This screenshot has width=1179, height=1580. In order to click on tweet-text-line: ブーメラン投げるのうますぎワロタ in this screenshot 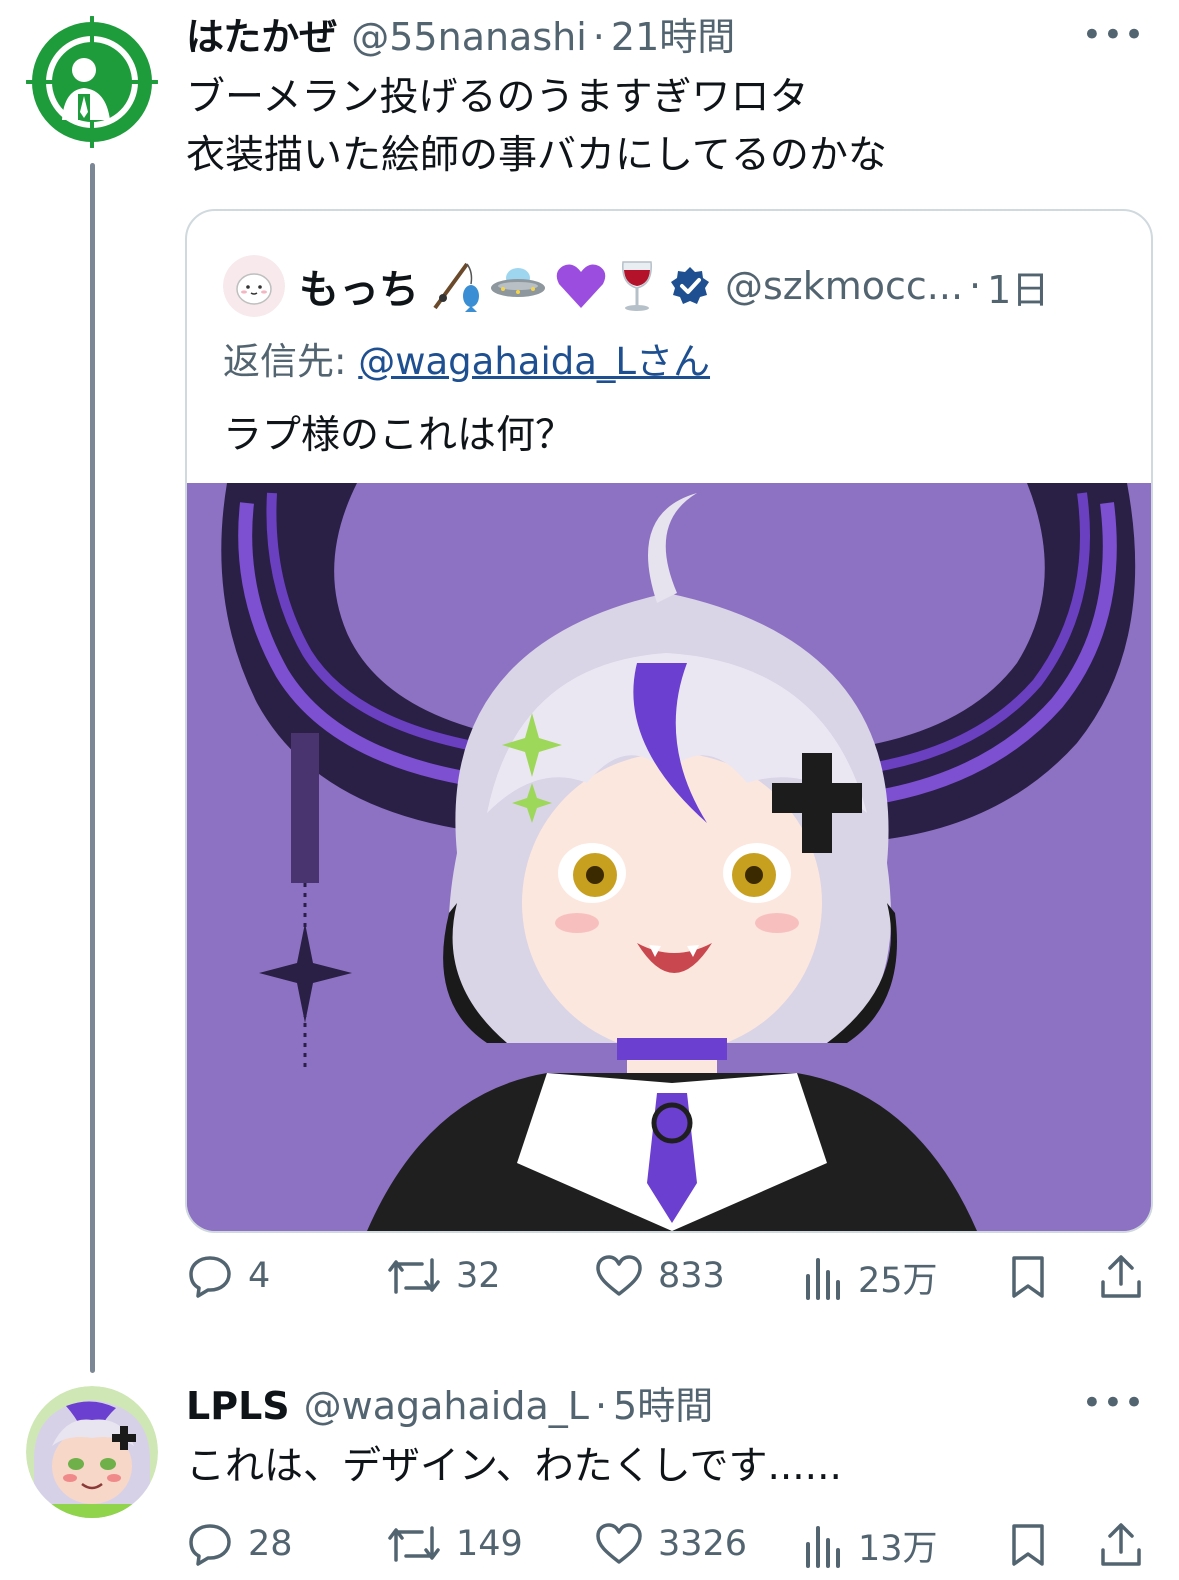, I will do `click(497, 97)`.